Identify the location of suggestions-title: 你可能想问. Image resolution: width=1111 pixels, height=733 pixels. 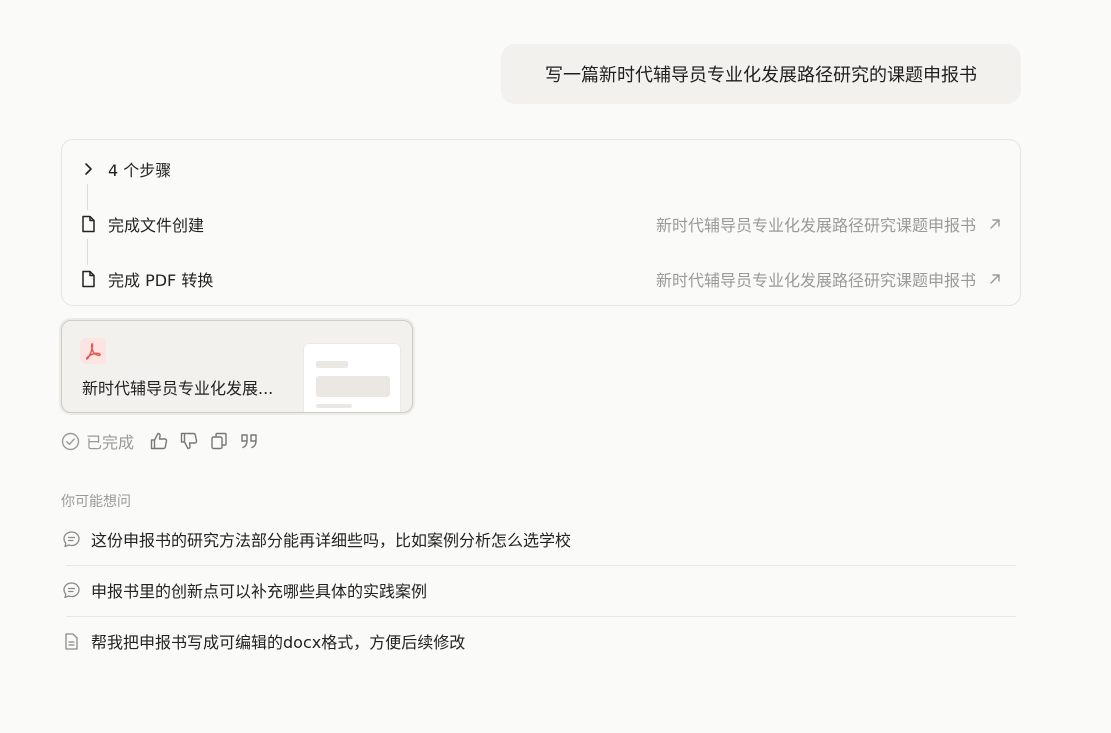
(96, 502).